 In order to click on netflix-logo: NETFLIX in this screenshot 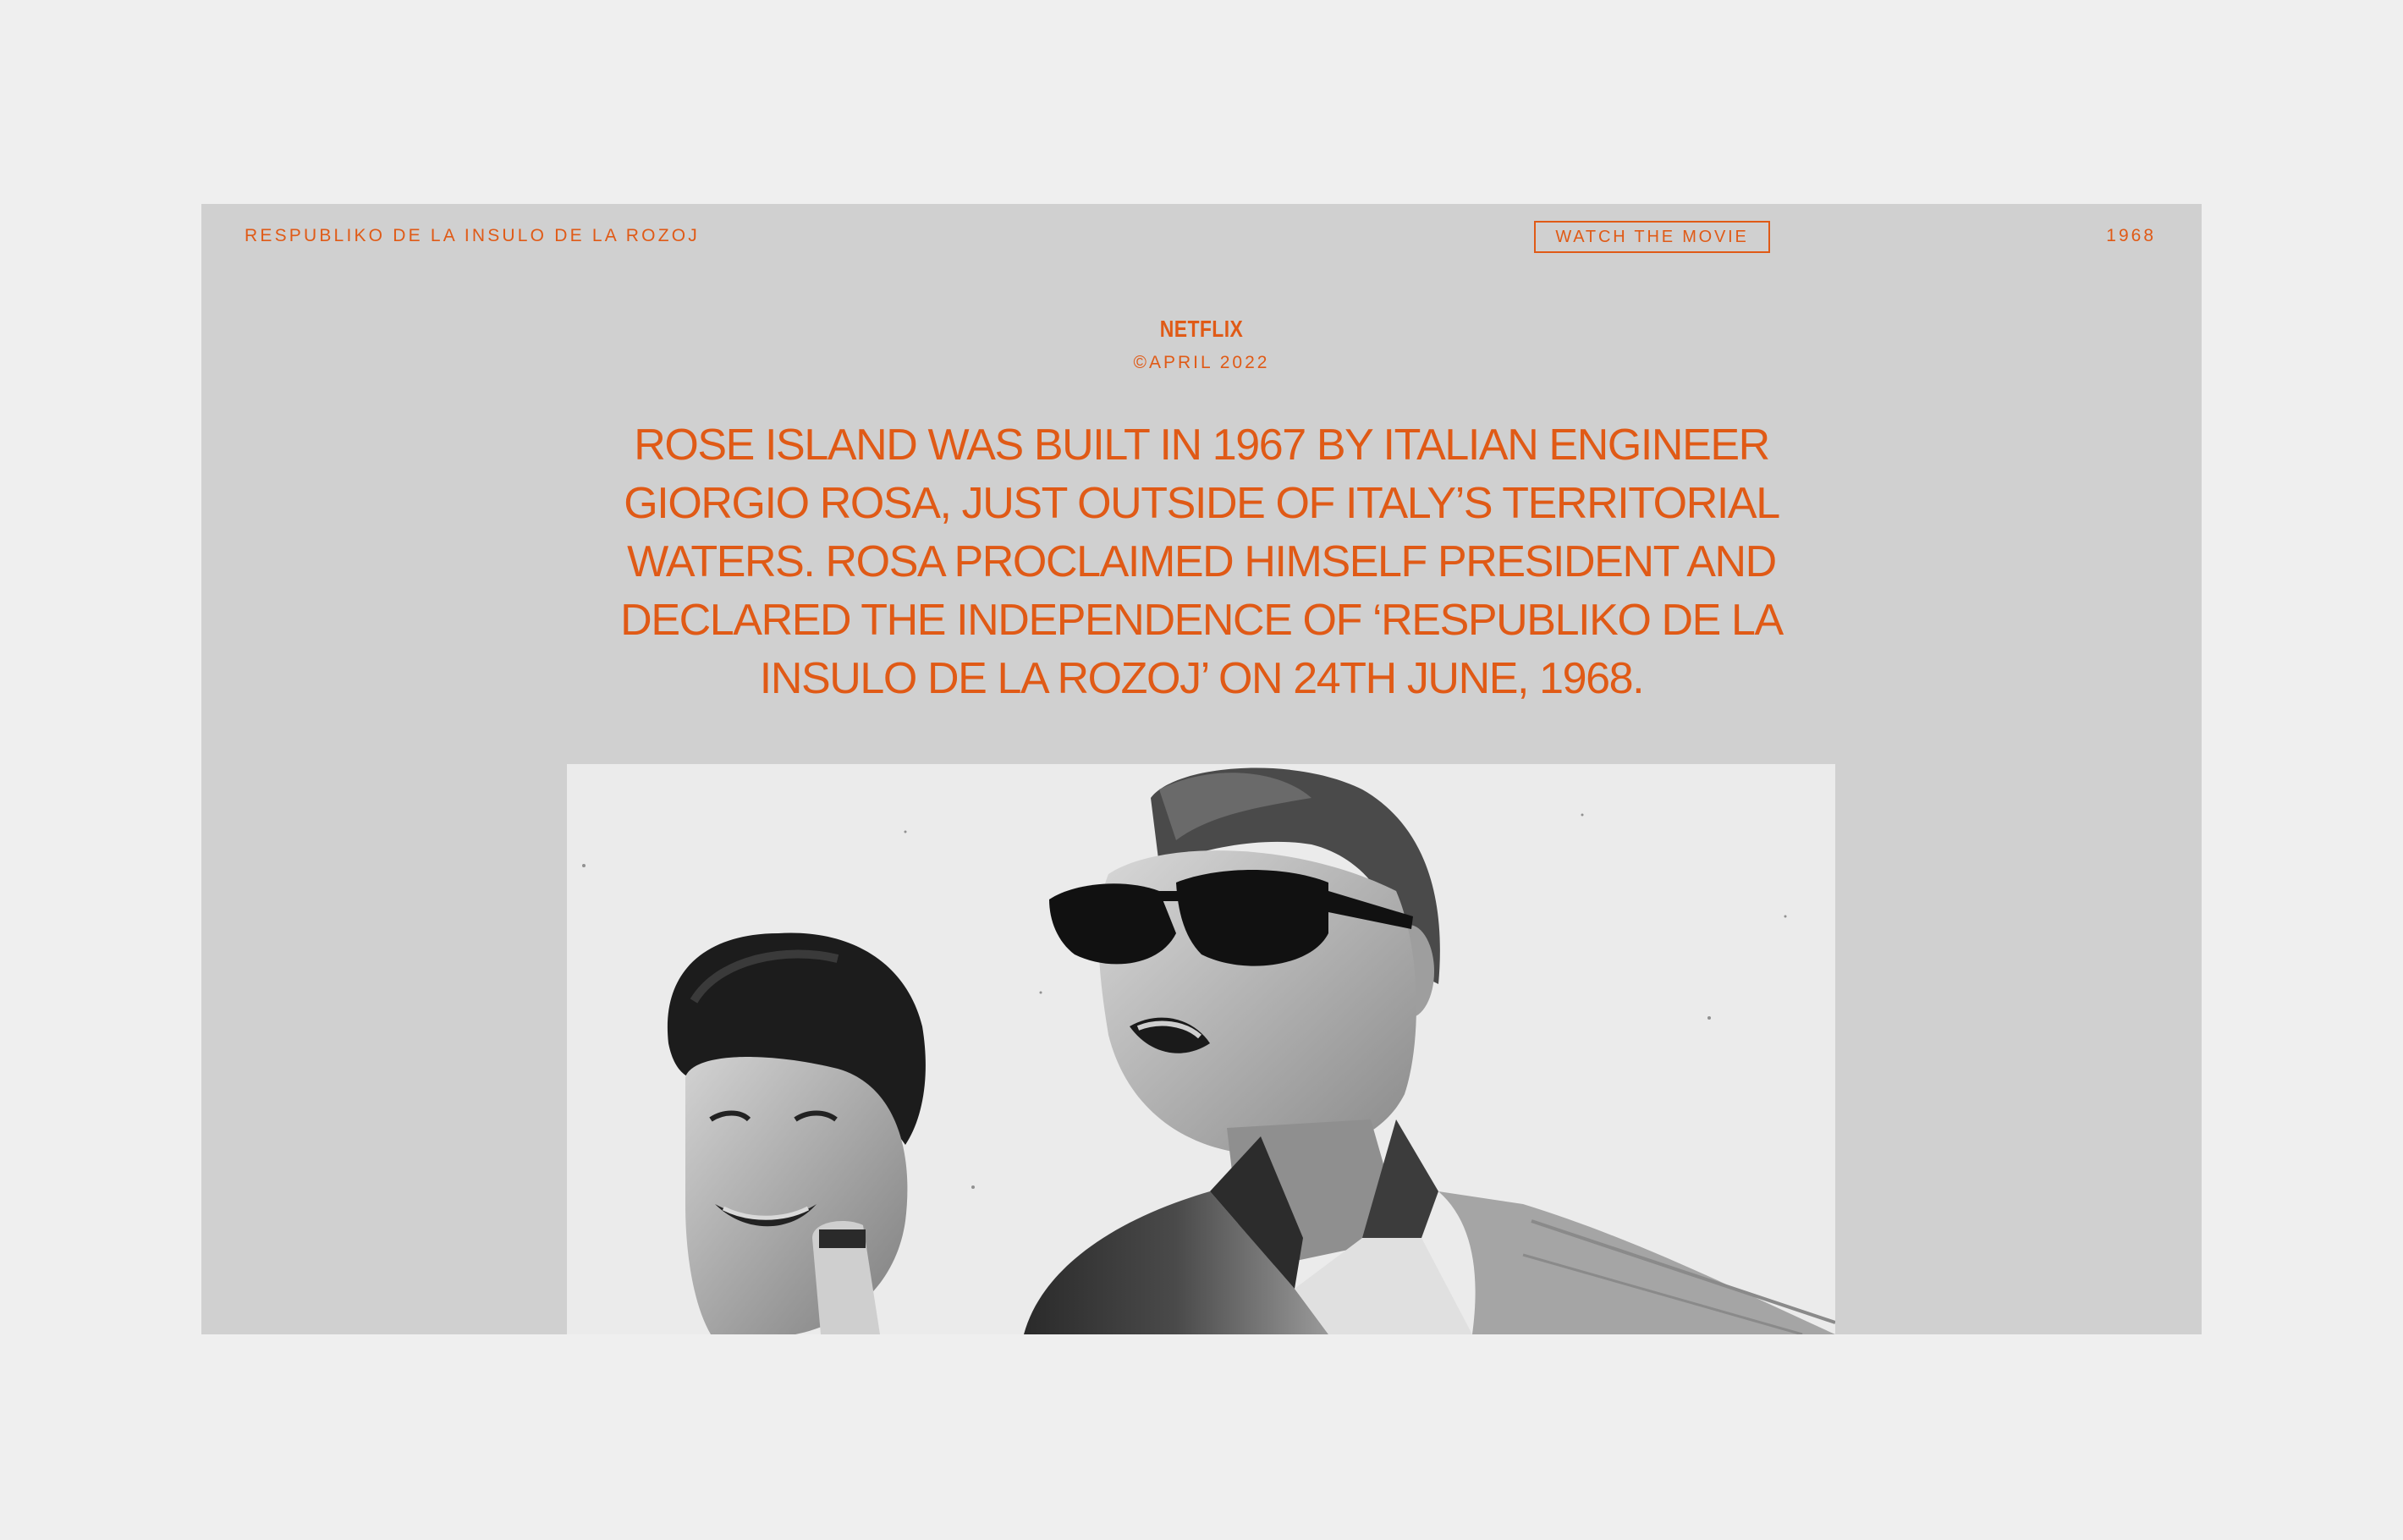, I will do `click(1201, 329)`.